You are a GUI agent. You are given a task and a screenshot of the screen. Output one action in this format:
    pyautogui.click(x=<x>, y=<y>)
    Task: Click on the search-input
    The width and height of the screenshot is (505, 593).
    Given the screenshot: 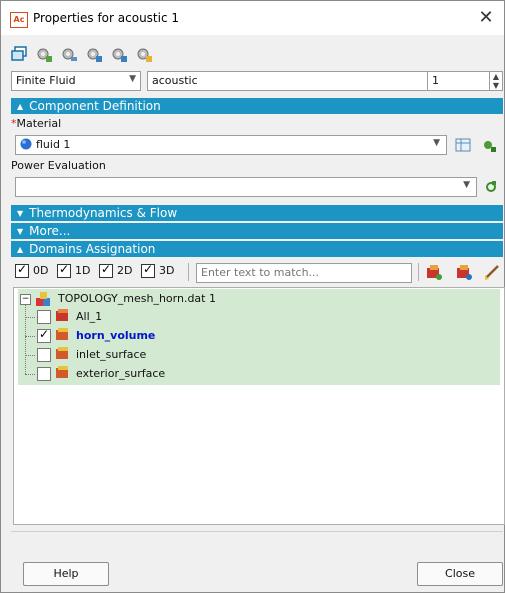 What is the action you would take?
    pyautogui.click(x=303, y=272)
    